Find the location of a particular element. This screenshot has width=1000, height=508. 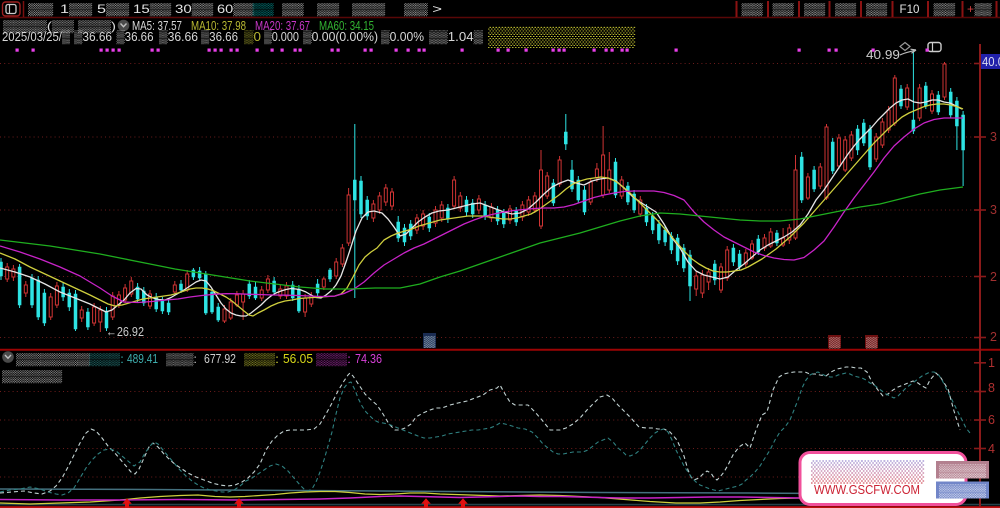

svg-text: F10 is located at coordinates (910, 9).